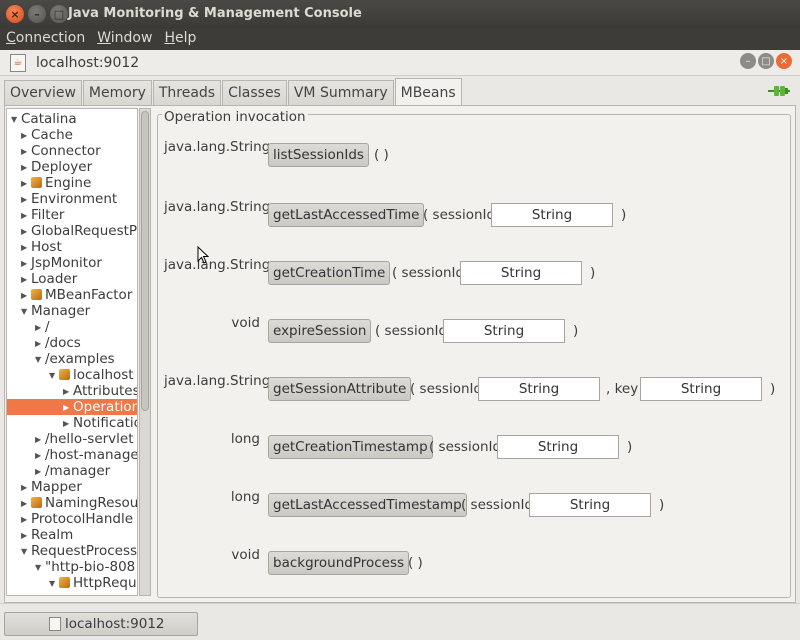  What do you see at coordinates (61, 151) in the screenshot?
I see `tree-node: ▶ Connector` at bounding box center [61, 151].